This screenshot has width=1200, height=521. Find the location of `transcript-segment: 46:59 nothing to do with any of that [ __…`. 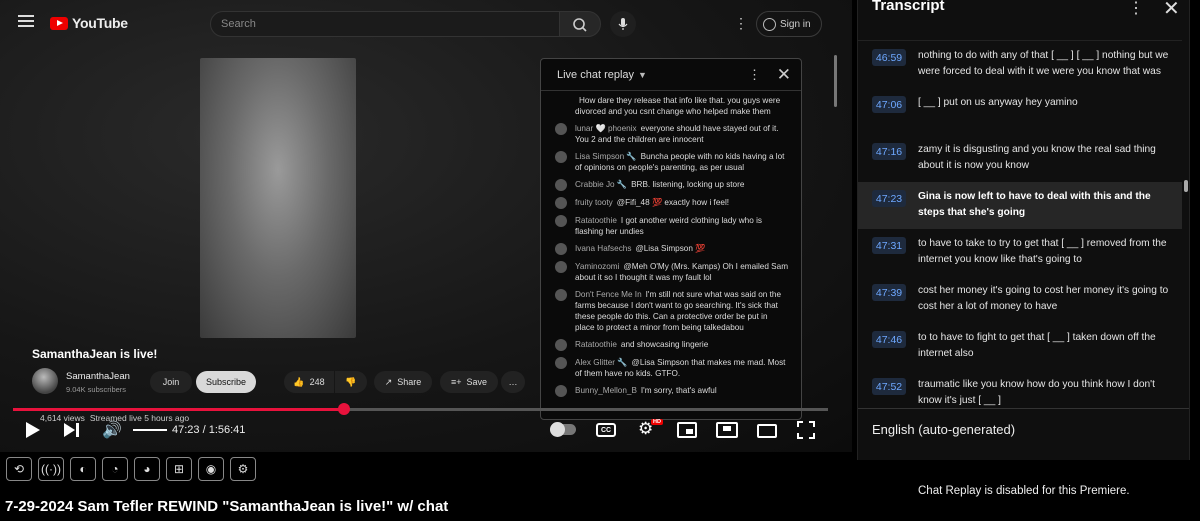

transcript-segment: 46:59 nothing to do with any of that [ __… is located at coordinates (1020, 64).